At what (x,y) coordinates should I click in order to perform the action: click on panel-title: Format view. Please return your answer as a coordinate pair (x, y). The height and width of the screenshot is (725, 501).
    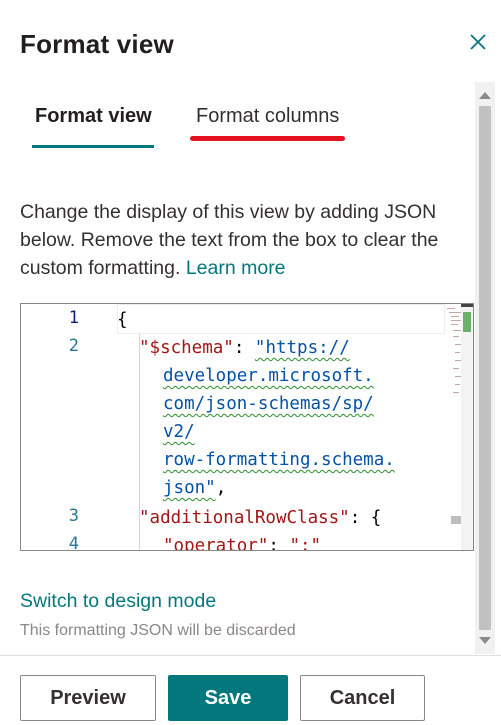
    Looking at the image, I should click on (97, 44).